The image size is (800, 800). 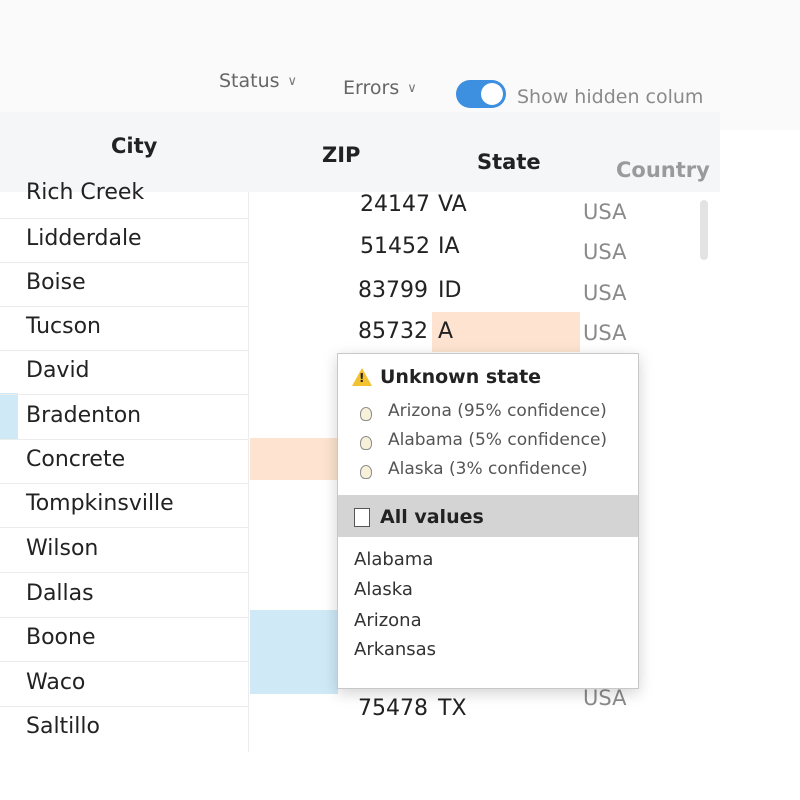 What do you see at coordinates (663, 170) in the screenshot?
I see `column-header-country: Country` at bounding box center [663, 170].